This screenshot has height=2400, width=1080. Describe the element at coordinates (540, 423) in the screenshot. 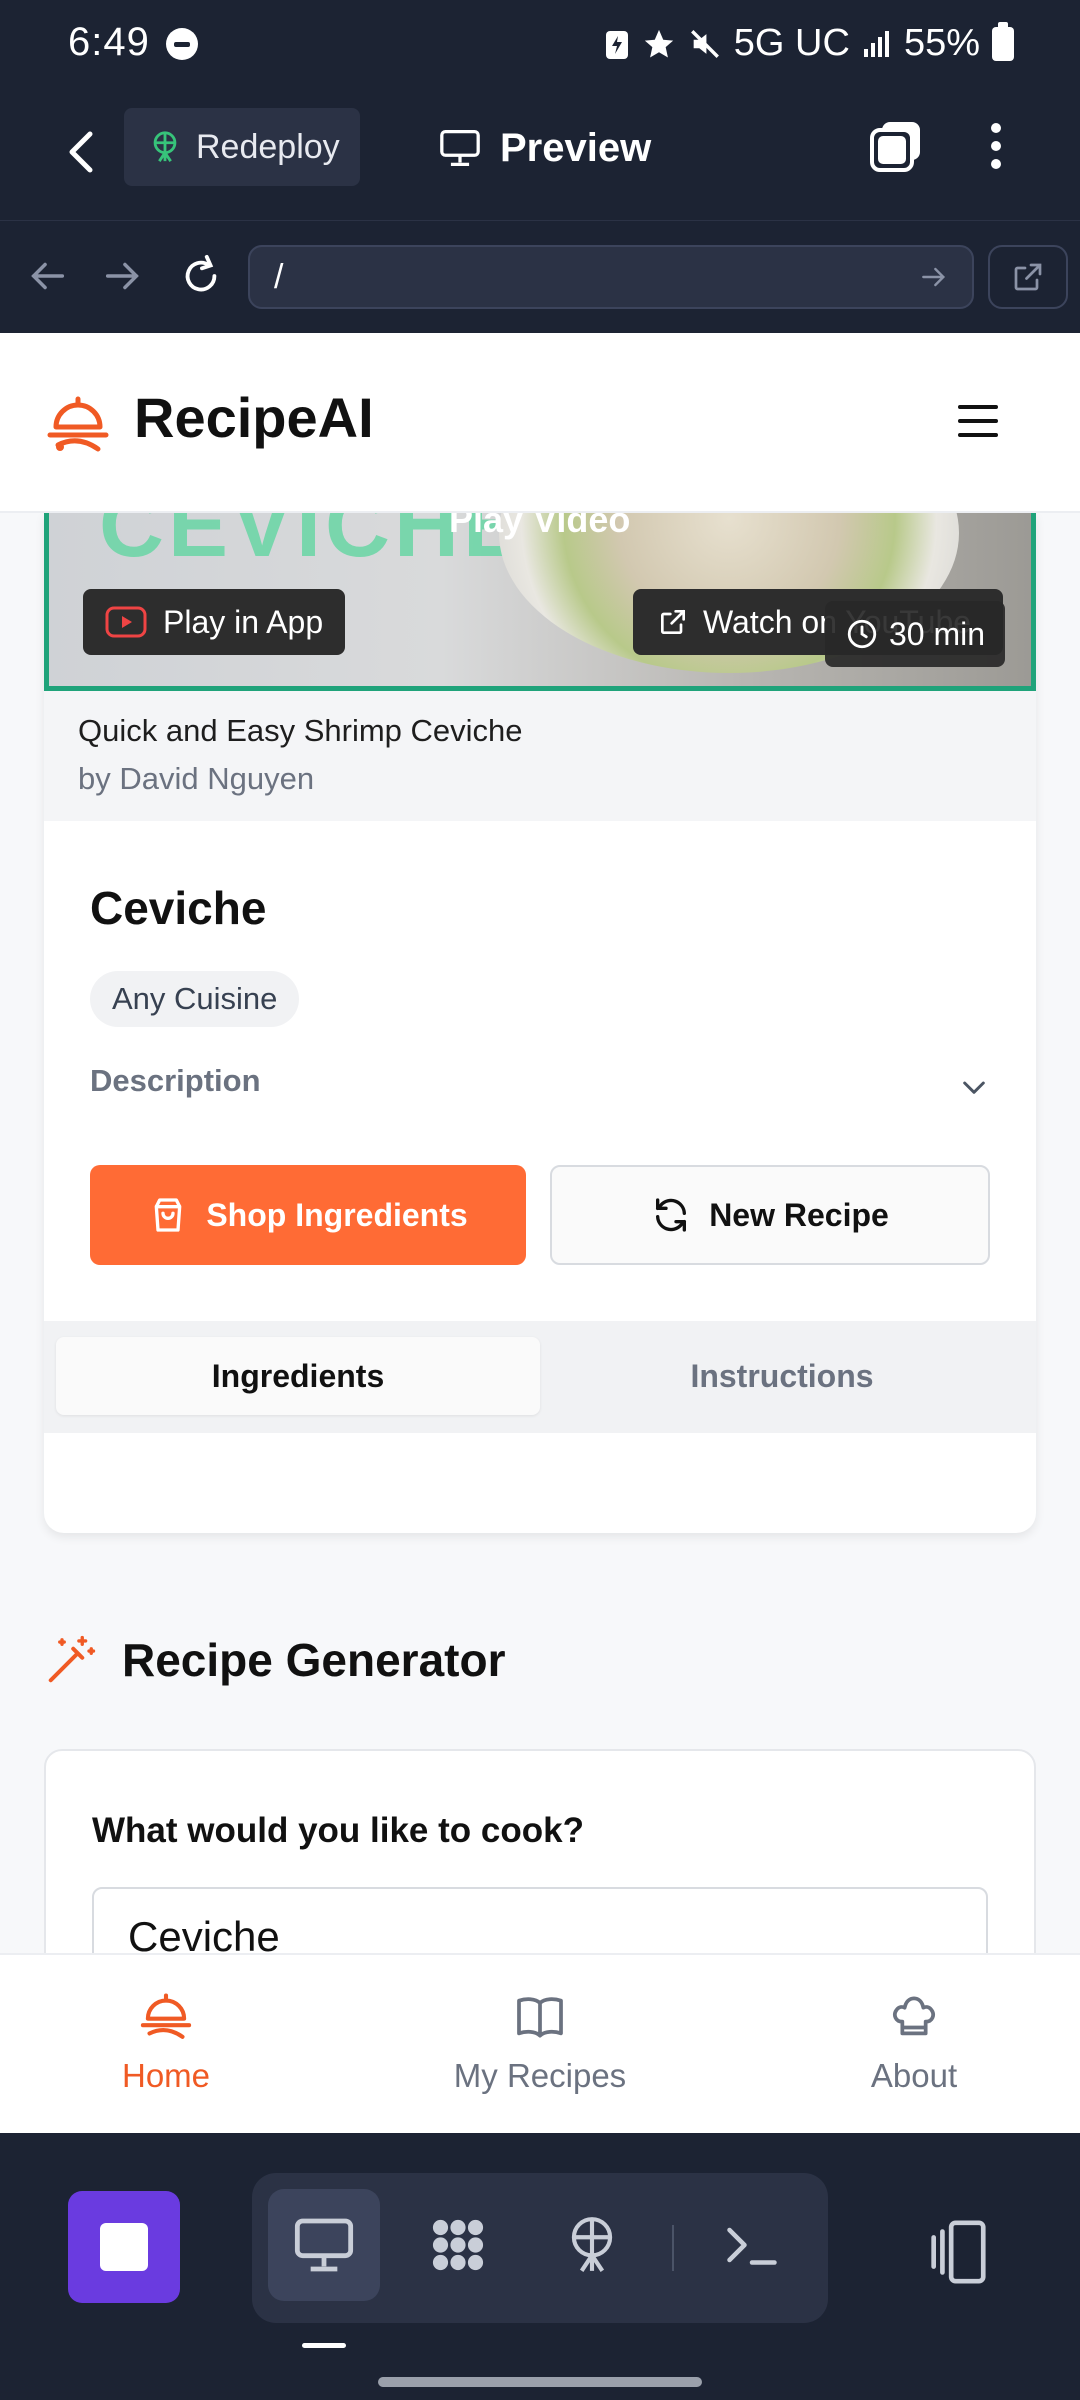

I see `app-header: RecipeAI` at that location.